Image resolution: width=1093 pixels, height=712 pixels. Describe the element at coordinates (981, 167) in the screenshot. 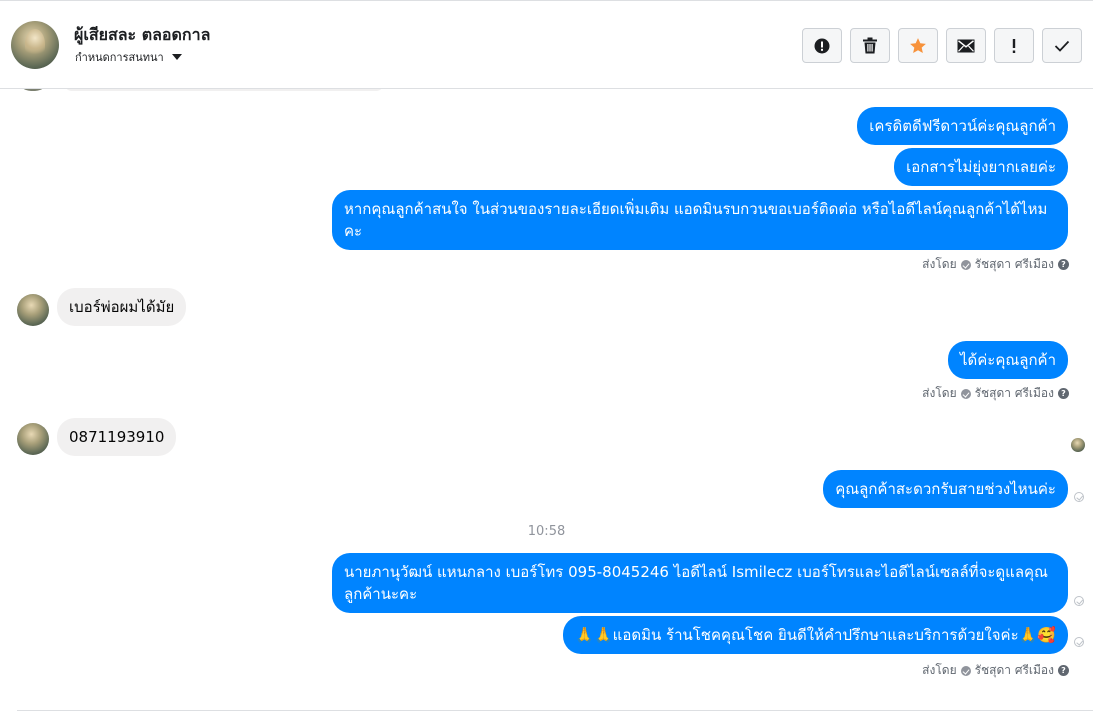

I see `message-bubble-outgoing: เอกสารไม่ยุ่งยากเลยค่ะ` at that location.